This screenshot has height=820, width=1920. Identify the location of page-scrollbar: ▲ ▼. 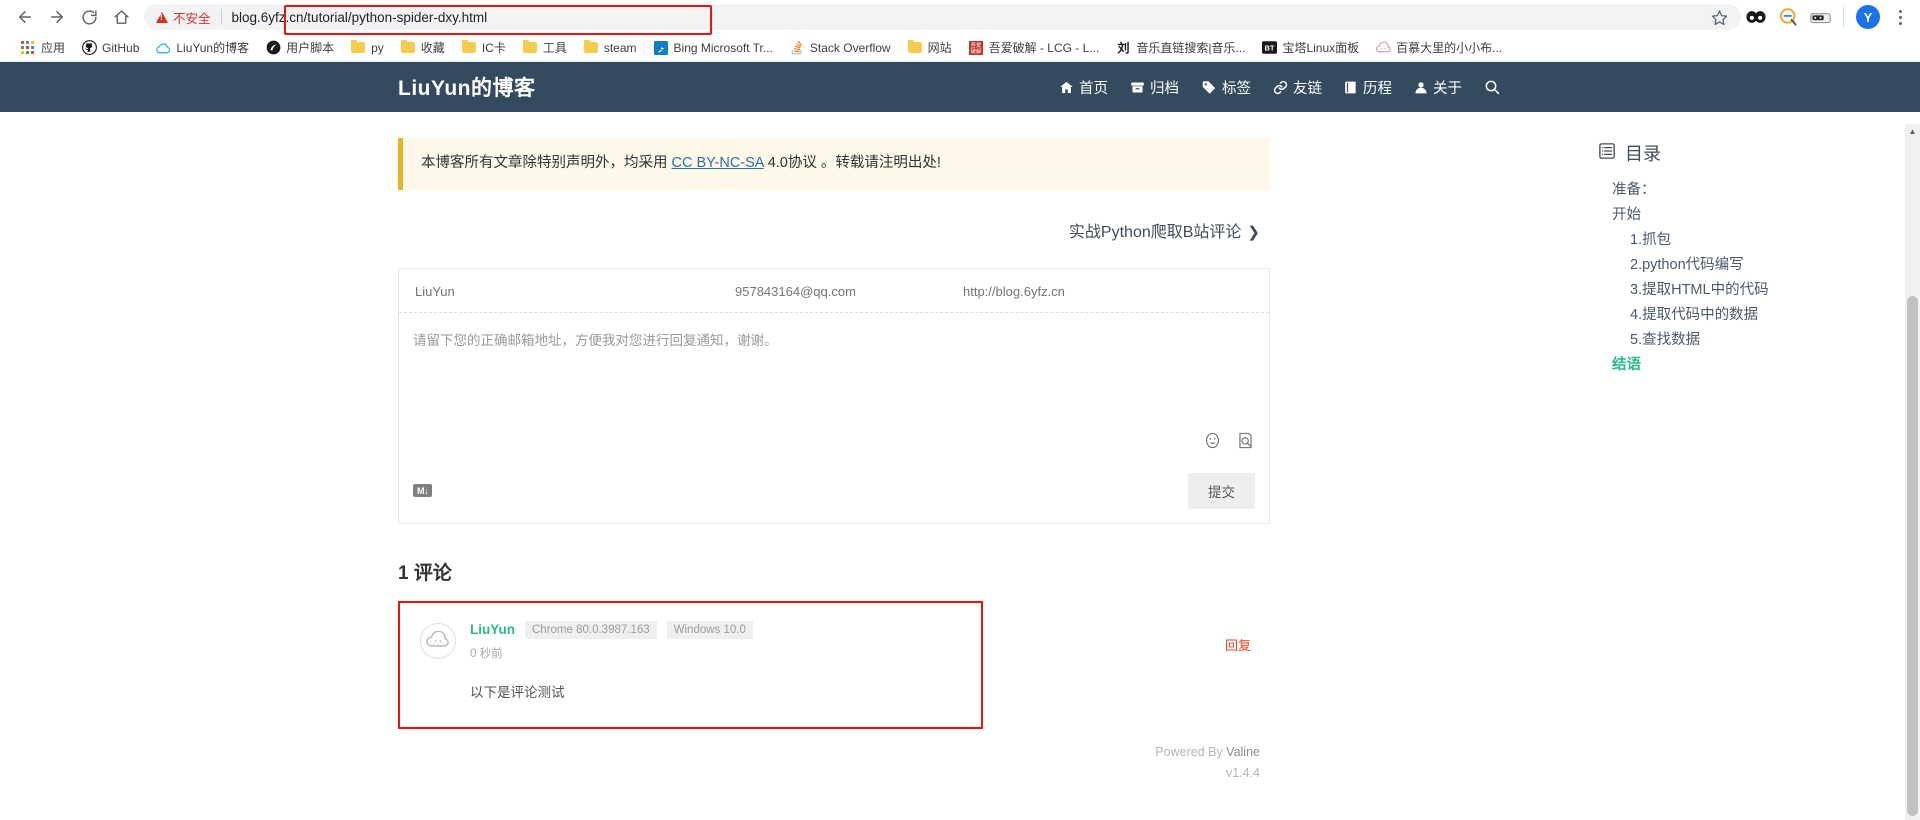
(1912, 472).